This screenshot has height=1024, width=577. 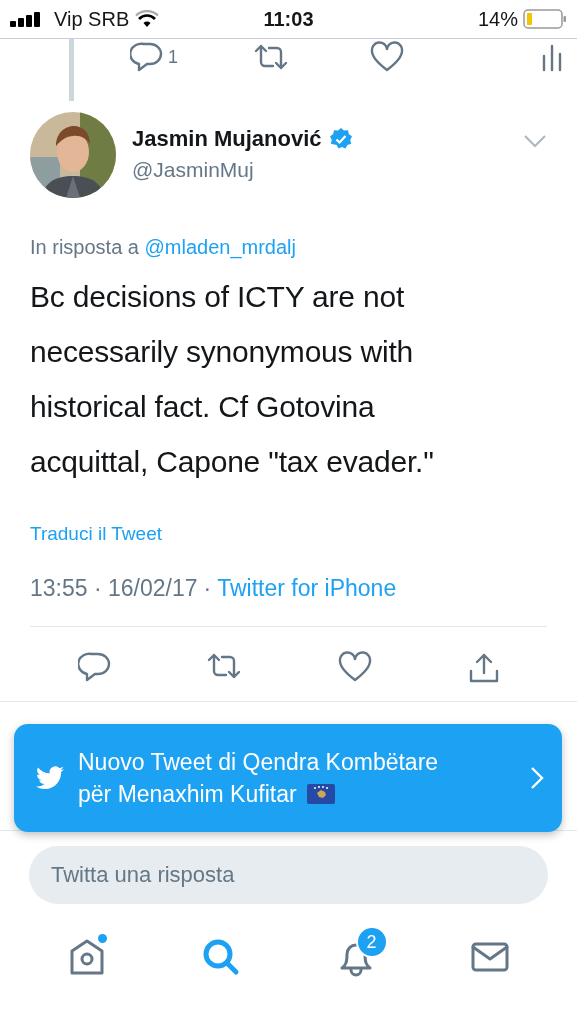 I want to click on reply-context: In risposta a, so click(x=84, y=247).